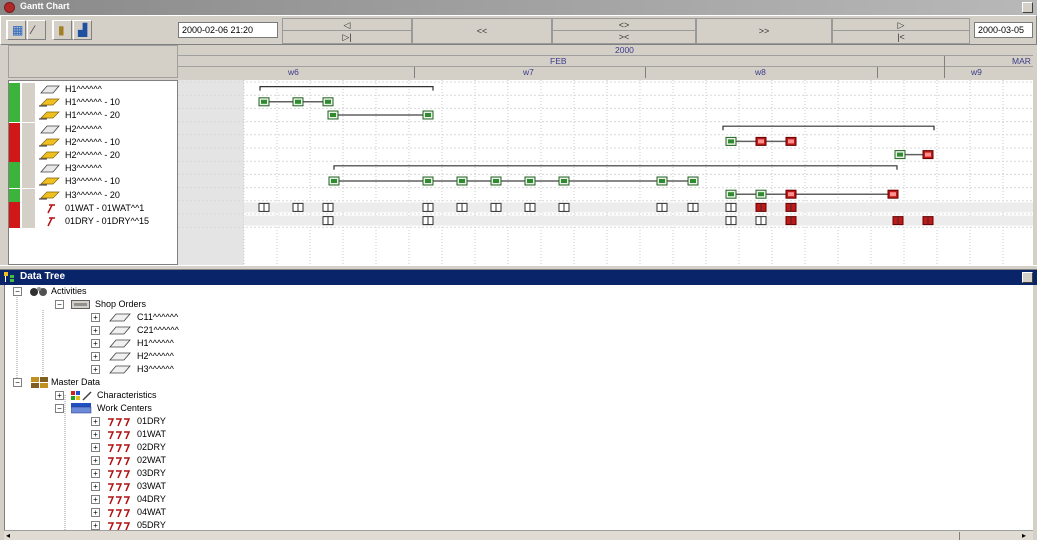 The height and width of the screenshot is (540, 1037). Describe the element at coordinates (901, 25) in the screenshot. I see `scroll-right-button: ▷` at that location.